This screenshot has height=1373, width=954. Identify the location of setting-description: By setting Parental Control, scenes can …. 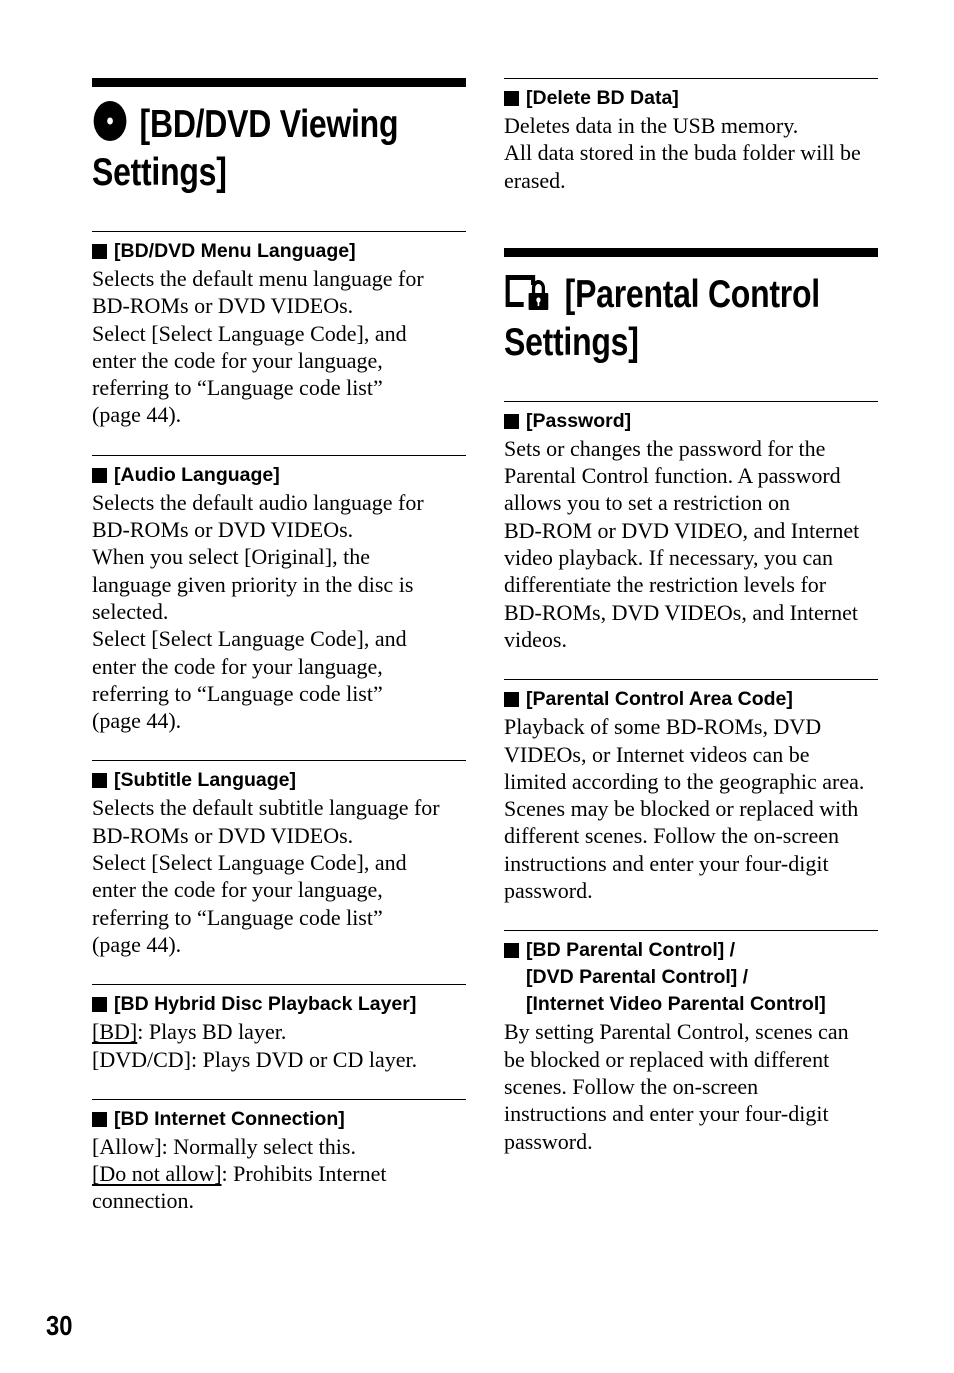
(676, 1086).